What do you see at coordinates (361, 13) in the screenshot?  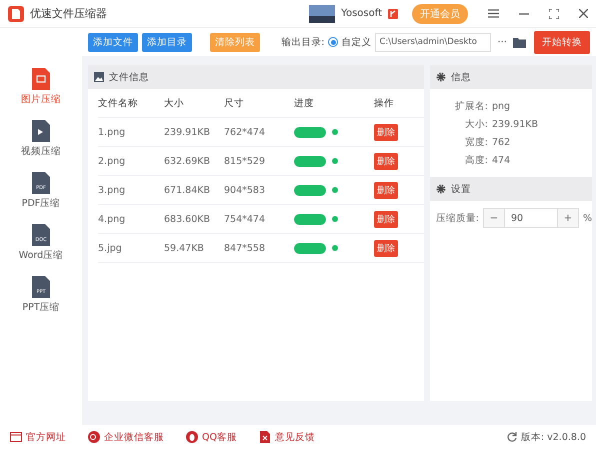 I see `user-name: Yososoft` at bounding box center [361, 13].